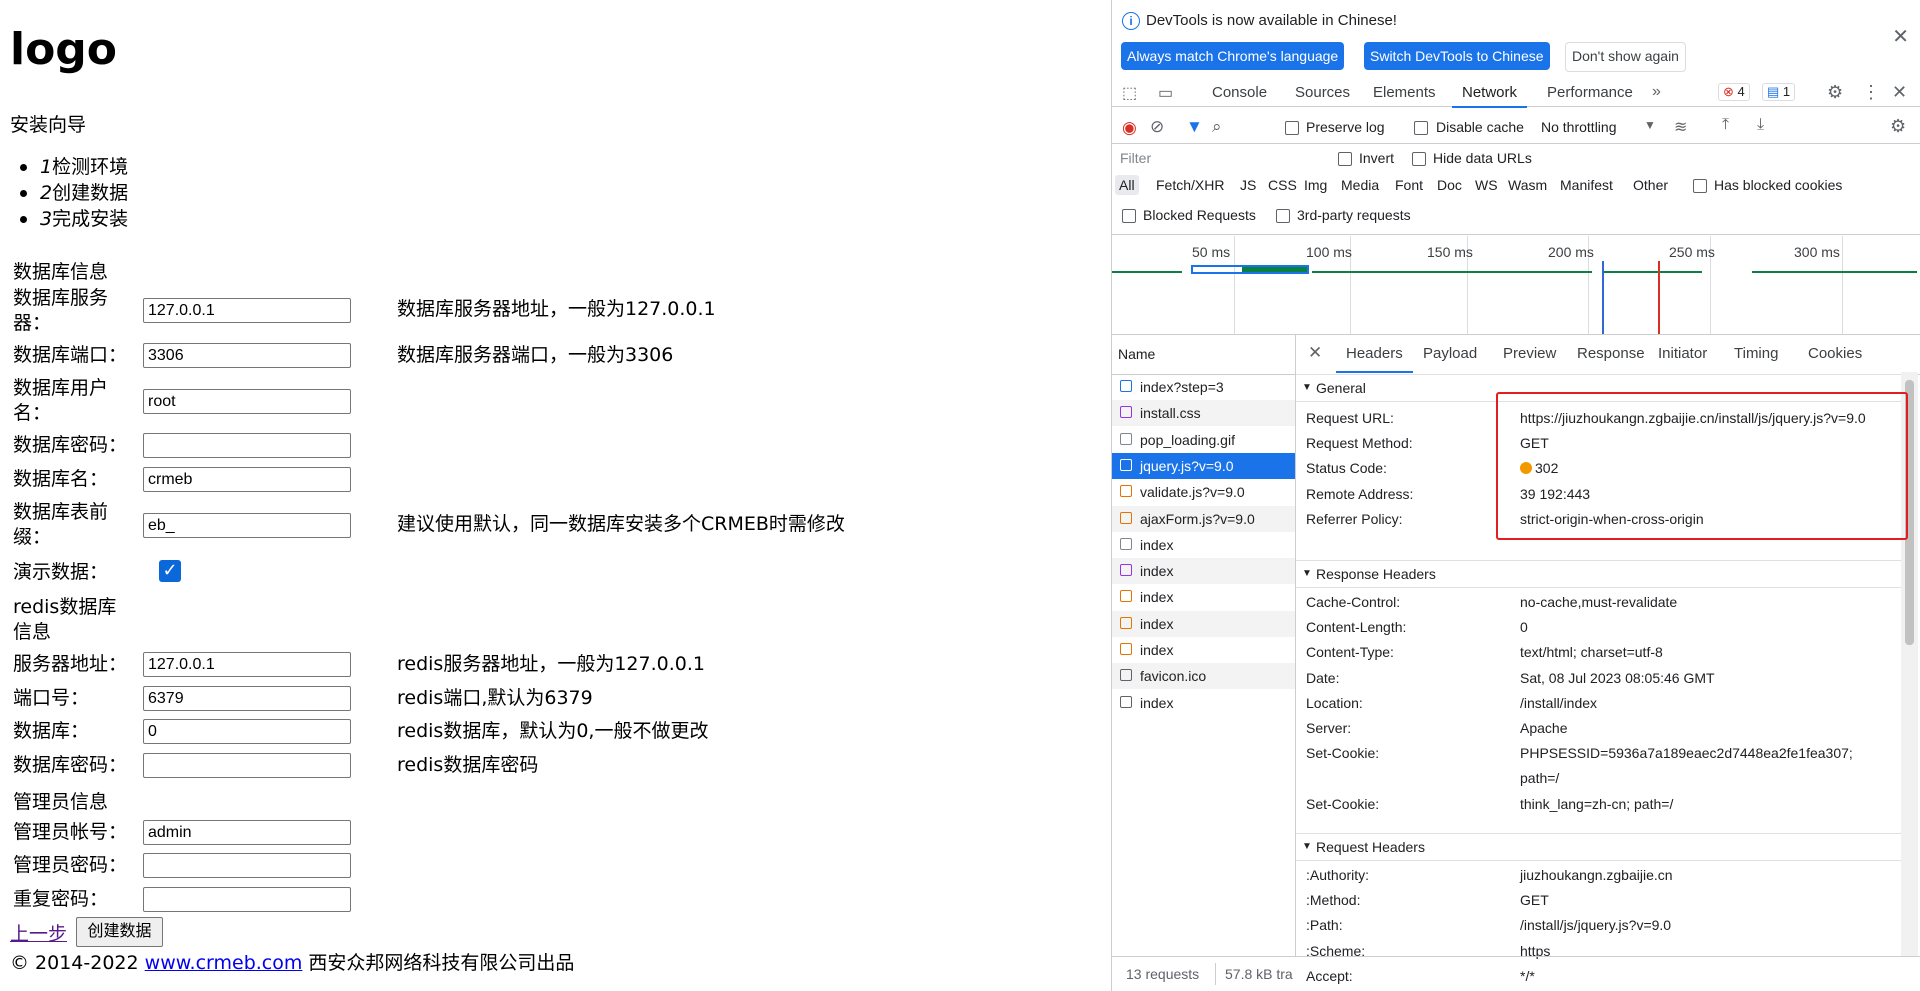  Describe the element at coordinates (1203, 413) in the screenshot. I see `request-row: install.css` at that location.